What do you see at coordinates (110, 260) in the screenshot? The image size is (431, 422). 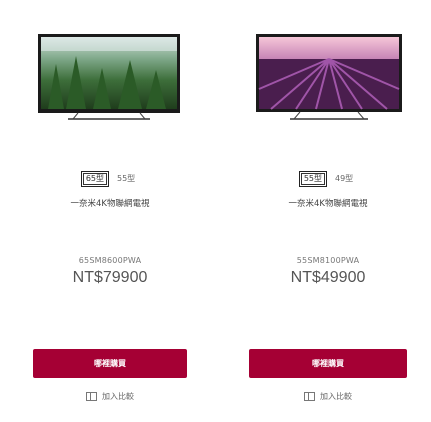 I see `model-number: 65SM8600PWA` at bounding box center [110, 260].